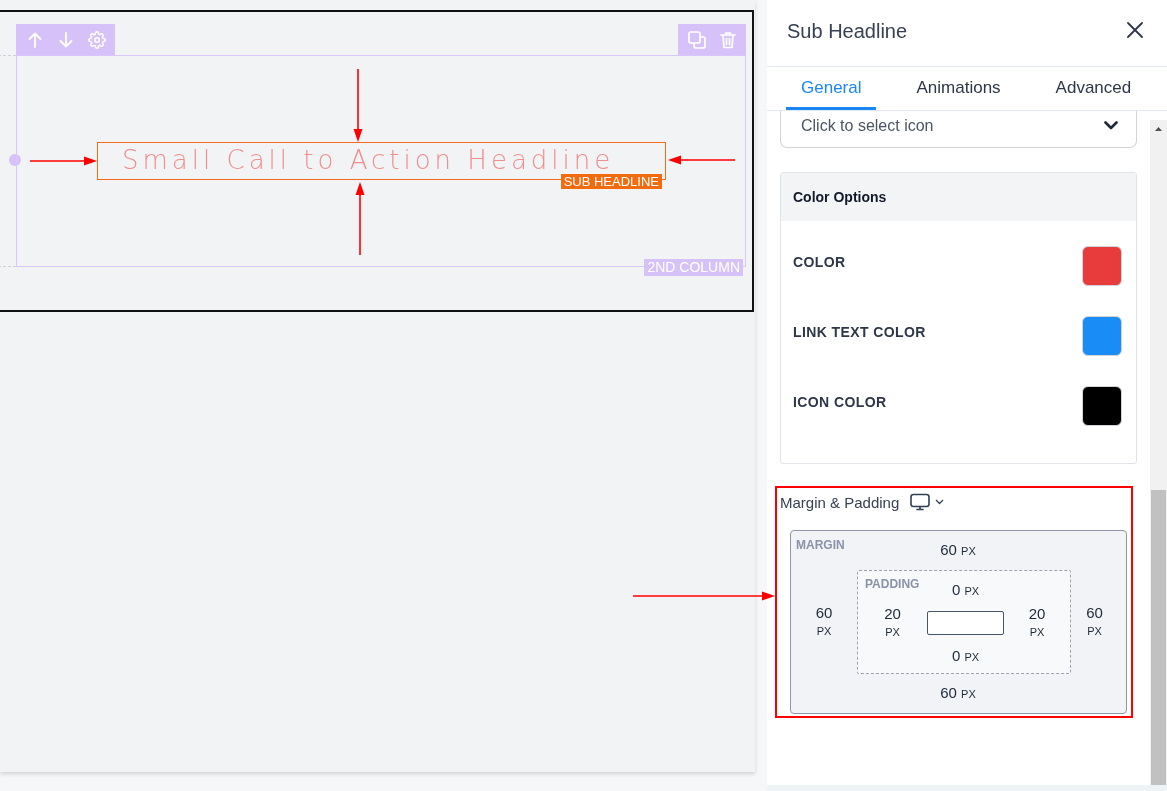 Image resolution: width=1167 pixels, height=791 pixels. What do you see at coordinates (840, 197) in the screenshot?
I see `section-title: Color Options` at bounding box center [840, 197].